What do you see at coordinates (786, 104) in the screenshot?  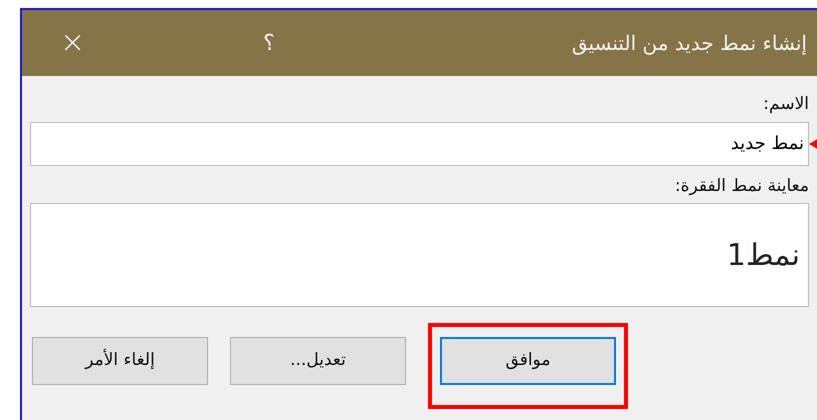 I see `name-label: الاسم:` at bounding box center [786, 104].